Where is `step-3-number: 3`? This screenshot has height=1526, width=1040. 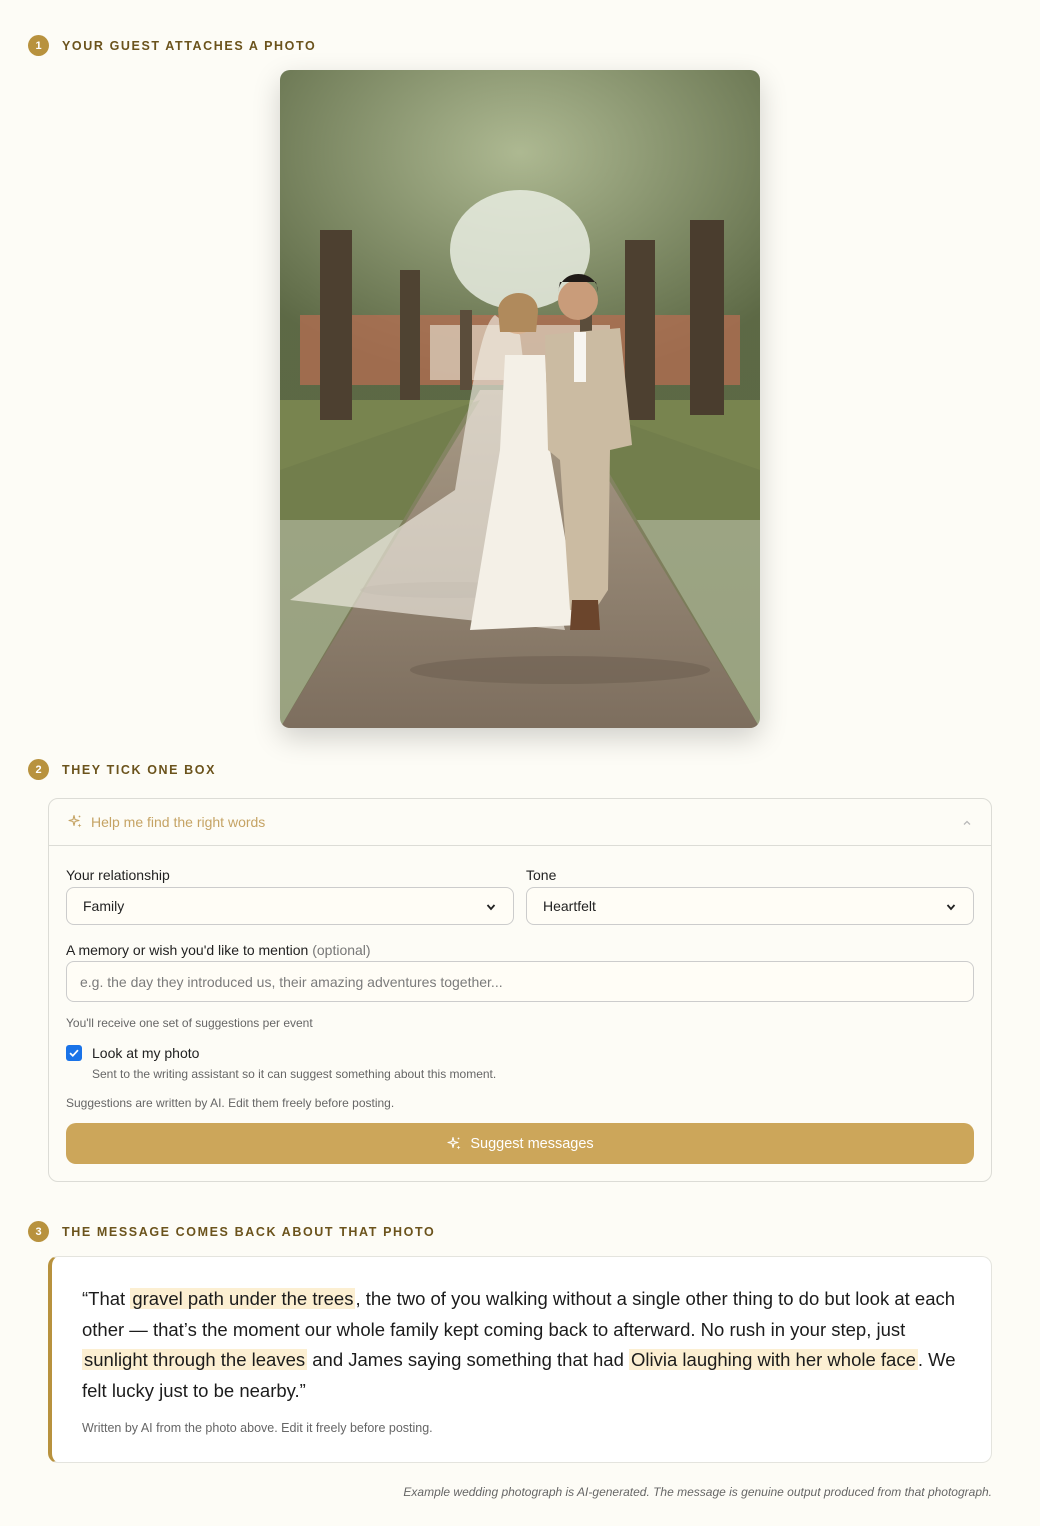
step-3-number: 3 is located at coordinates (38, 1231).